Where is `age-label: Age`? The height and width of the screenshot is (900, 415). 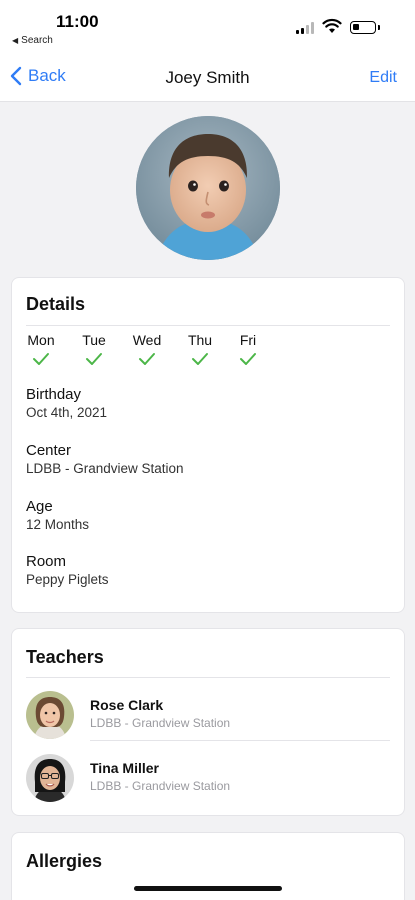 age-label: Age is located at coordinates (39, 506).